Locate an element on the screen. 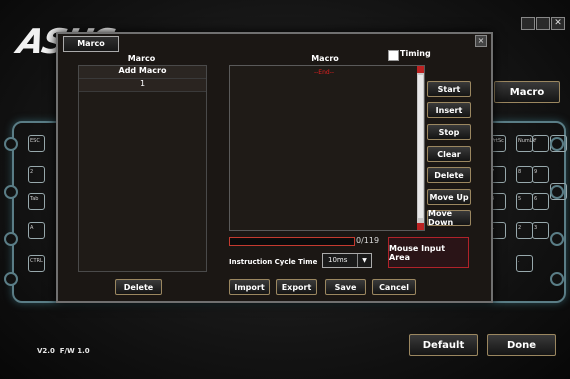  keyboard-key: ESC is located at coordinates (36, 143).